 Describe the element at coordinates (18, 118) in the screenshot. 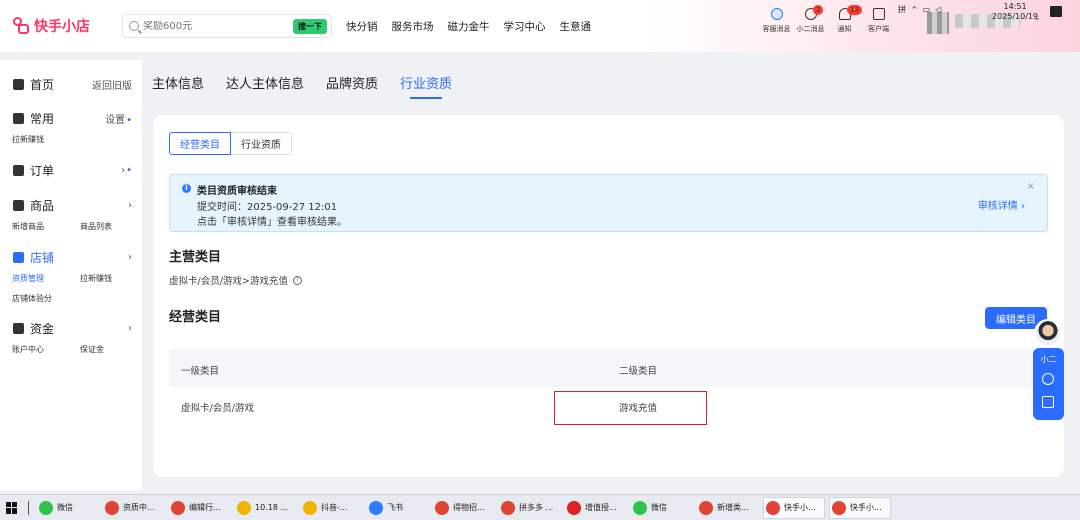

I see `star-icon` at that location.